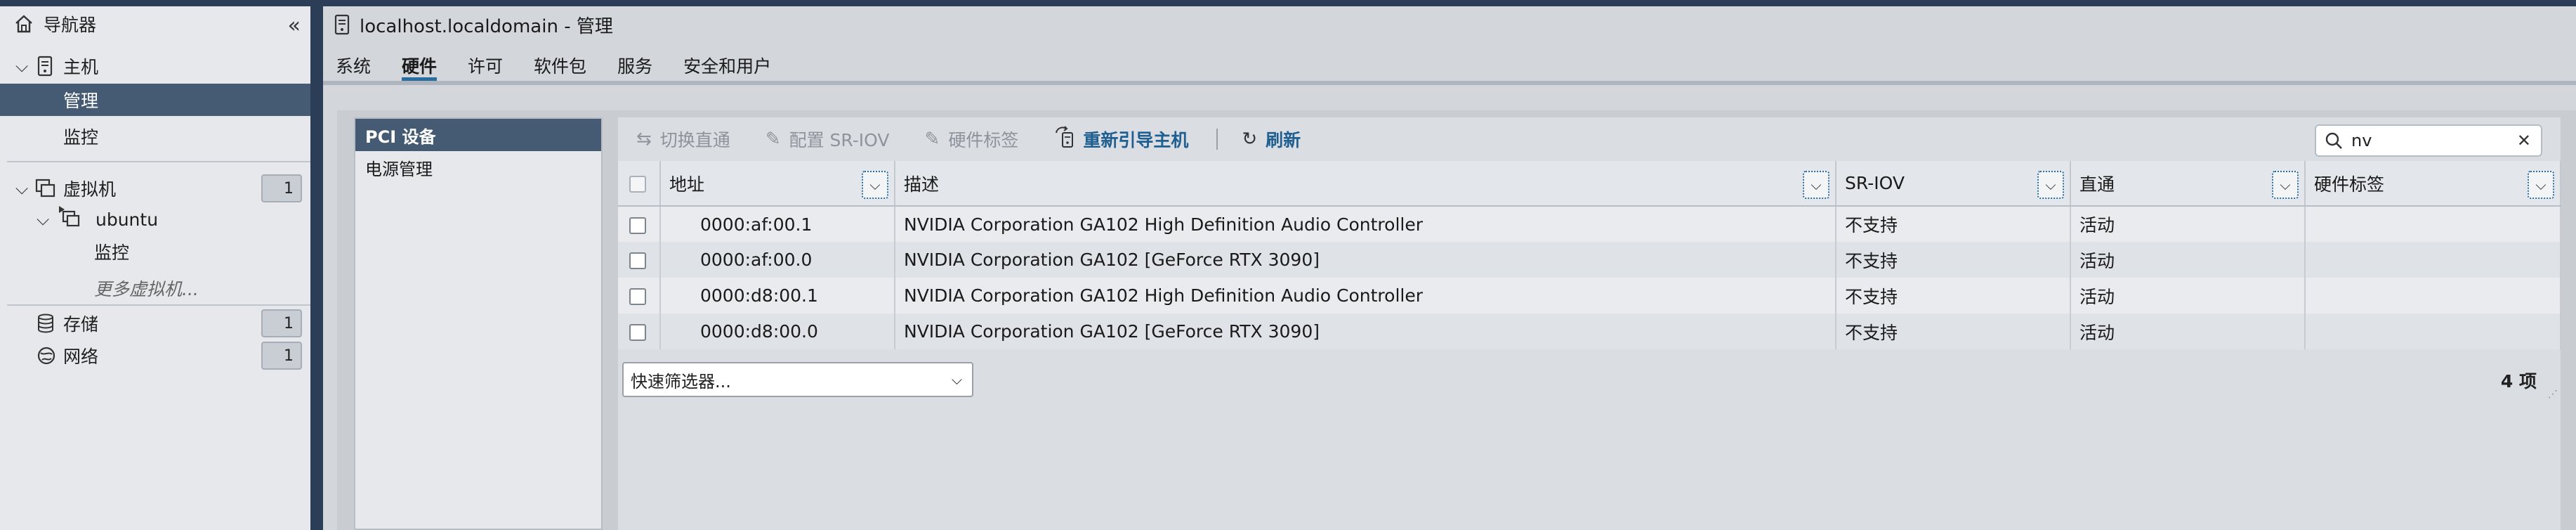 The image size is (2576, 530). I want to click on col-header-description-label: 描述, so click(922, 184).